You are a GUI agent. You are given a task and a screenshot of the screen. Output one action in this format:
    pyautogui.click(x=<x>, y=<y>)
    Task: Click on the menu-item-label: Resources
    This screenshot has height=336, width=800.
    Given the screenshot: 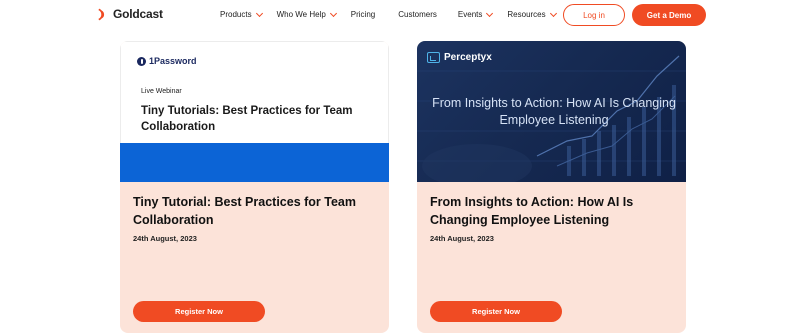 What is the action you would take?
    pyautogui.click(x=526, y=14)
    